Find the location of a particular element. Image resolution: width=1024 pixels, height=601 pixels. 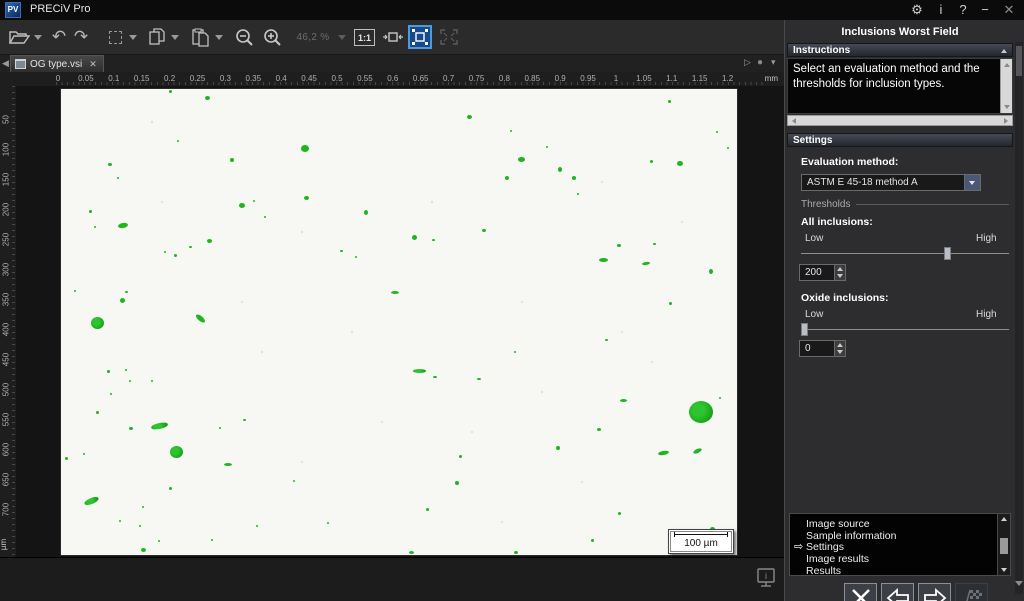

title-bar: PV PRECiV Pro ⚙ i ? − ✕ is located at coordinates (512, 10).